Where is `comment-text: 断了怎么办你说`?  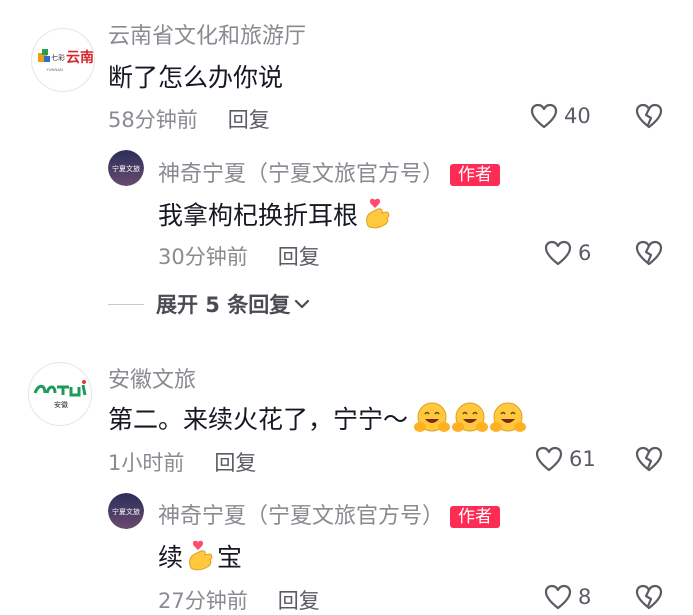
comment-text: 断了怎么办你说 is located at coordinates (196, 77).